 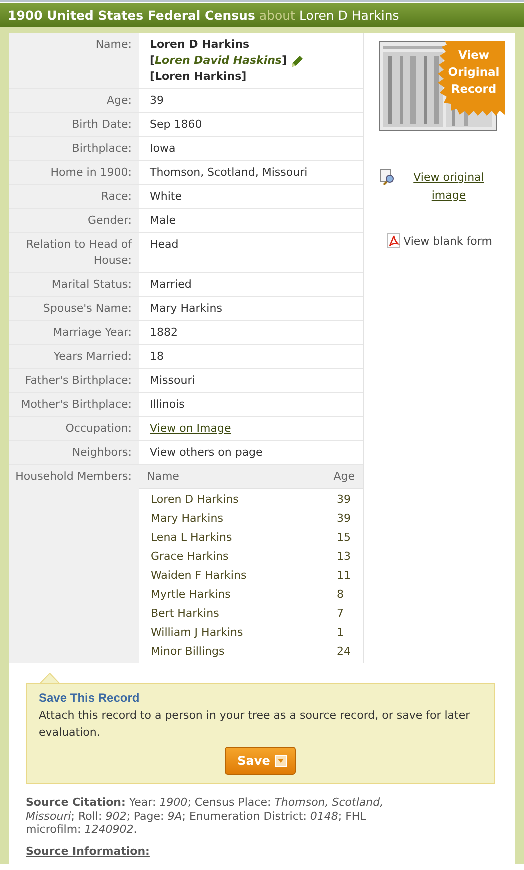 I want to click on name-value: [Loren Harkins], so click(x=198, y=77).